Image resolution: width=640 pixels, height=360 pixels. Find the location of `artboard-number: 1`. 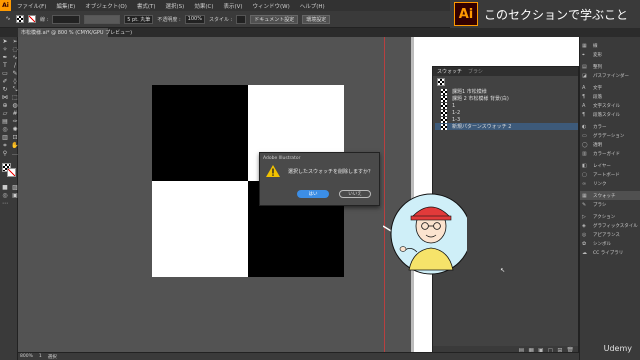

artboard-number: 1 is located at coordinates (40, 356).